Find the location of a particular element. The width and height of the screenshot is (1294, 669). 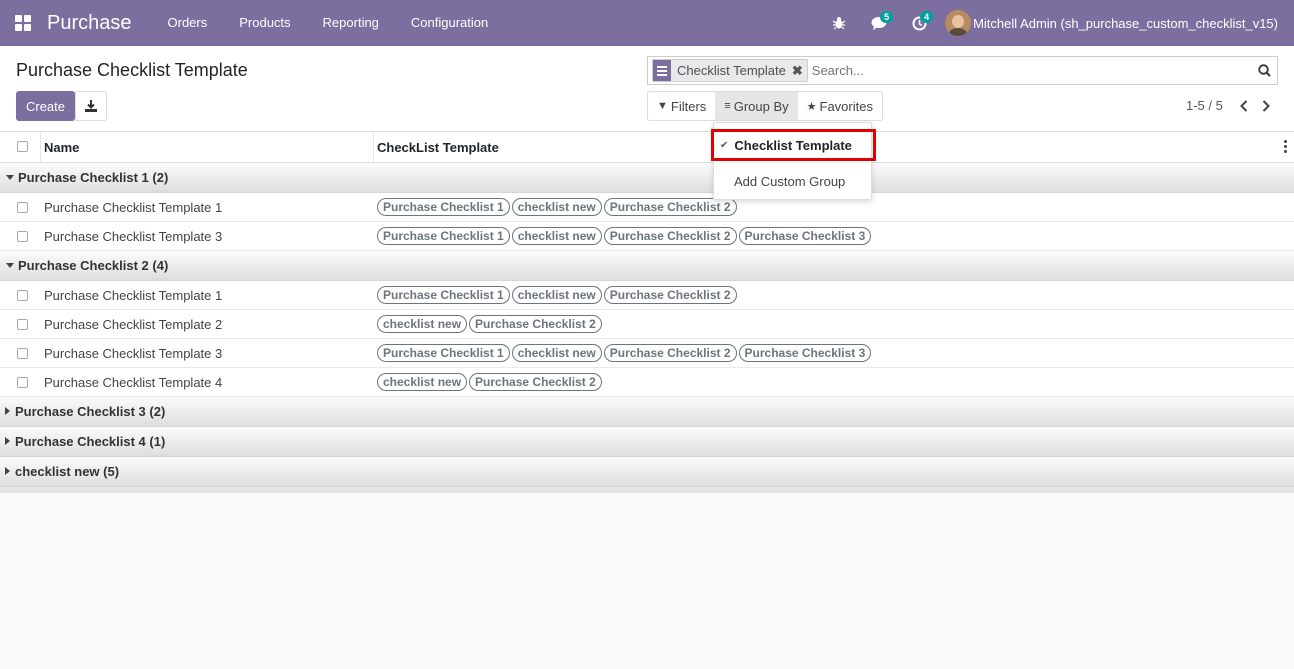

group-by-button: ≡ Group By is located at coordinates (756, 106).